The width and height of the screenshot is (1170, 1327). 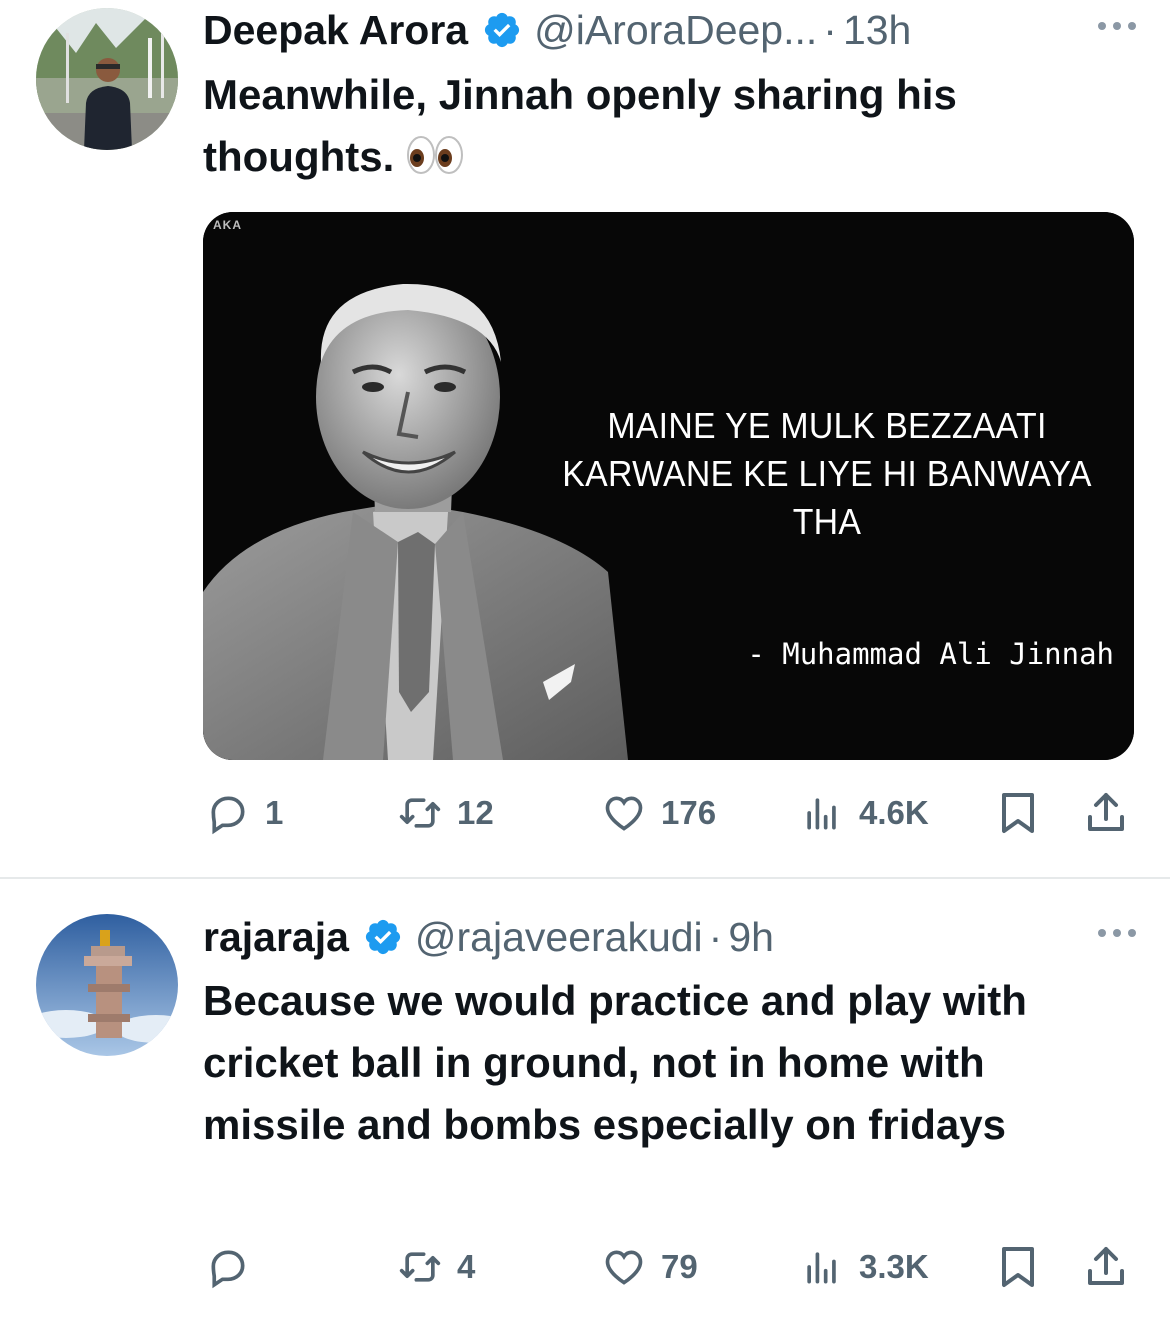 I want to click on like-button: 176, so click(x=657, y=813).